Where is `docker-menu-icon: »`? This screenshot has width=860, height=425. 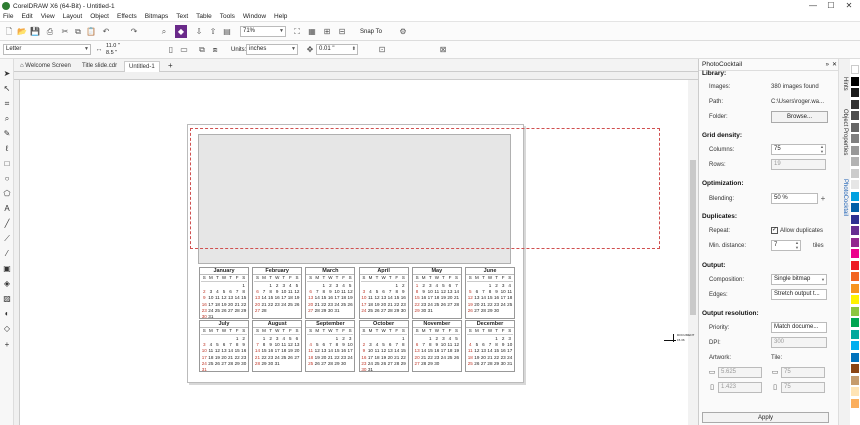 docker-menu-icon: » is located at coordinates (827, 65).